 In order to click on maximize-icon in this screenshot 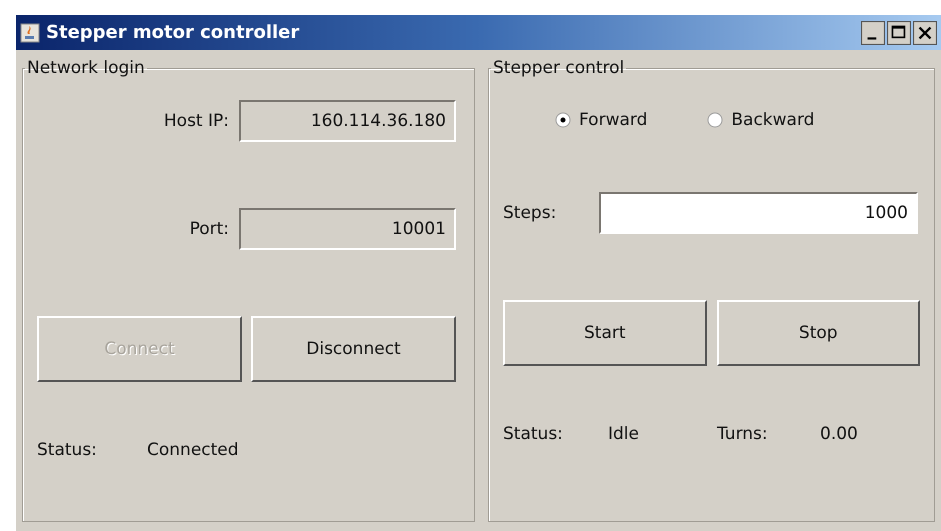, I will do `click(899, 32)`.